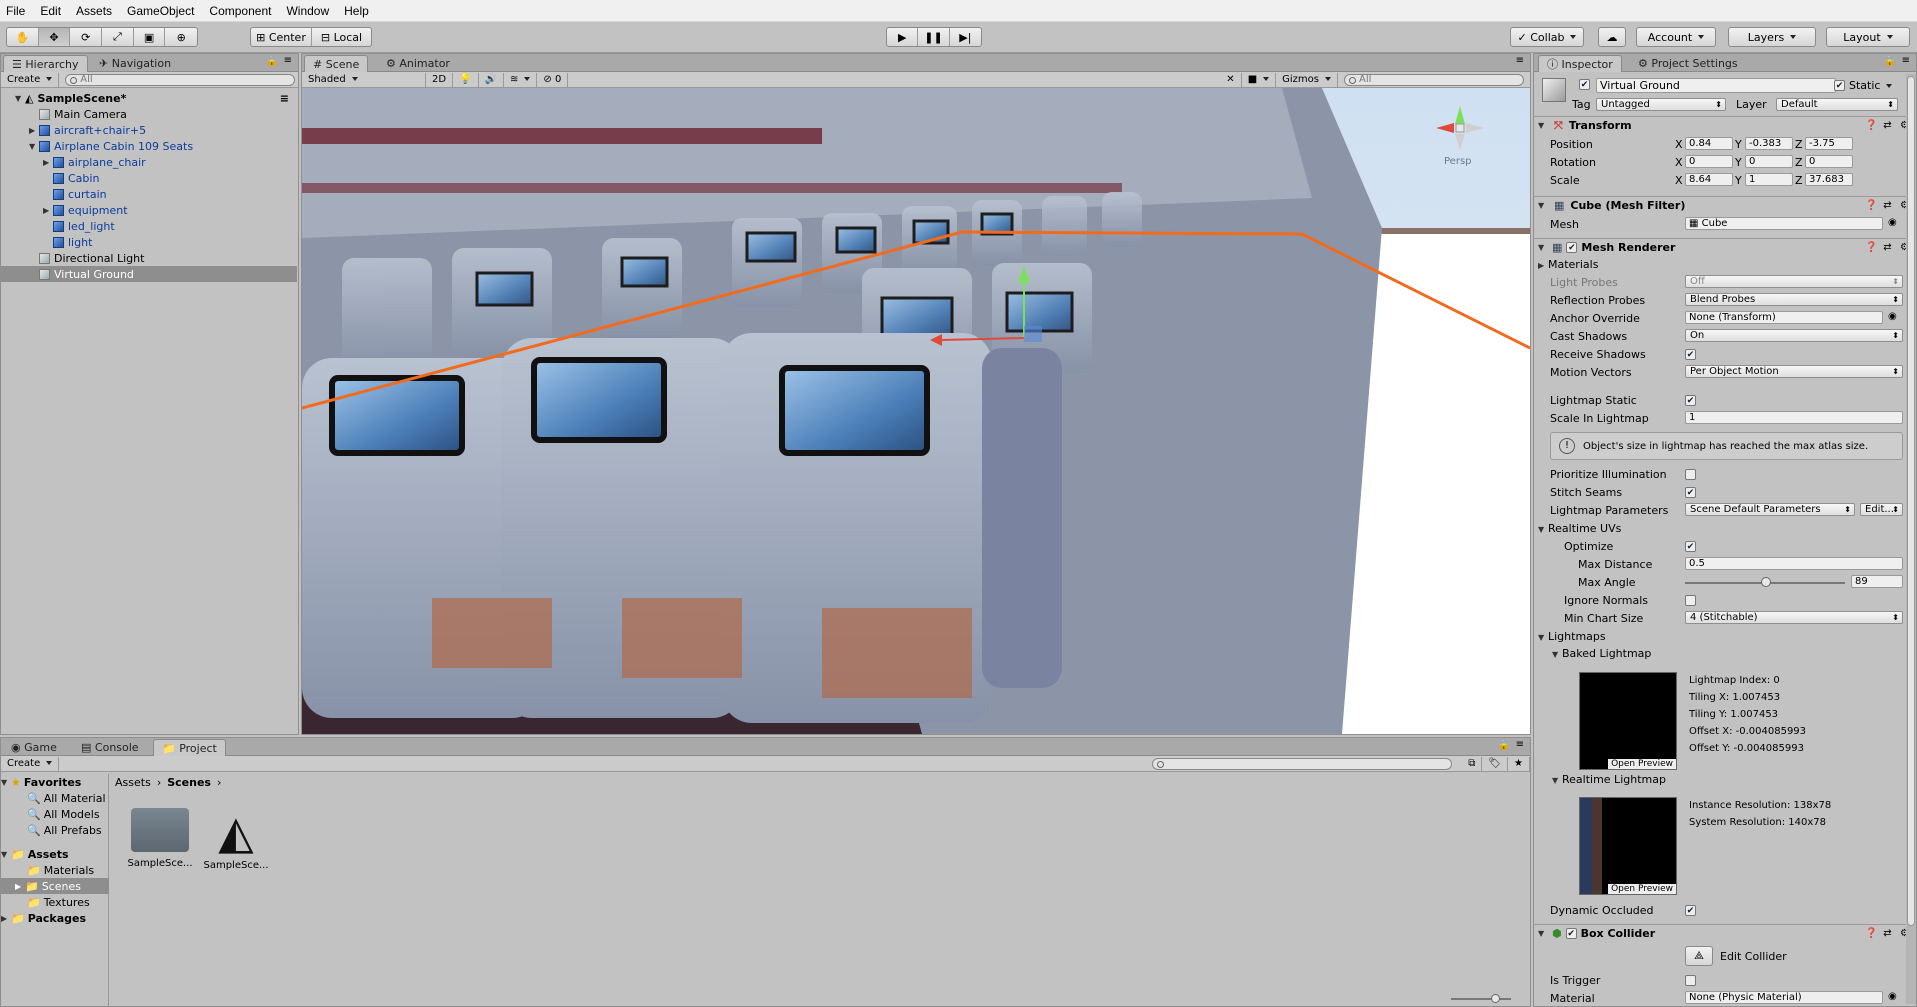 The height and width of the screenshot is (1007, 1917). What do you see at coordinates (491, 79) in the screenshot?
I see `audio-toggle-icon: 🔊` at bounding box center [491, 79].